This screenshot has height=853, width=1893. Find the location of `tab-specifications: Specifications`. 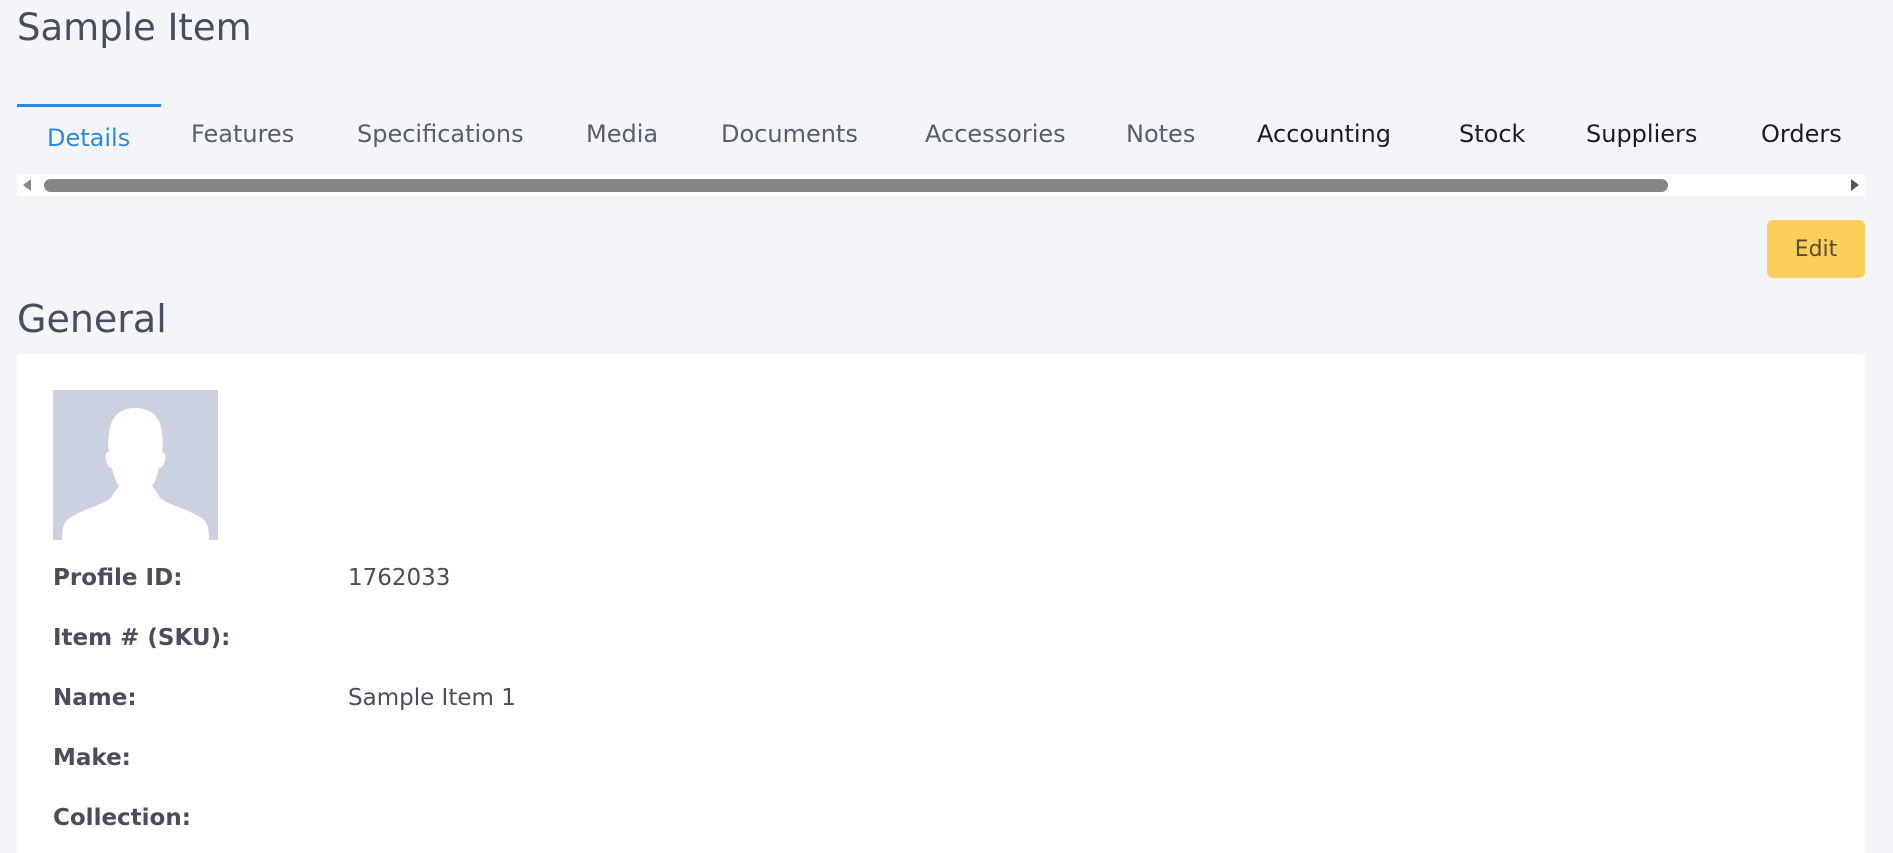

tab-specifications: Specifications is located at coordinates (440, 134).